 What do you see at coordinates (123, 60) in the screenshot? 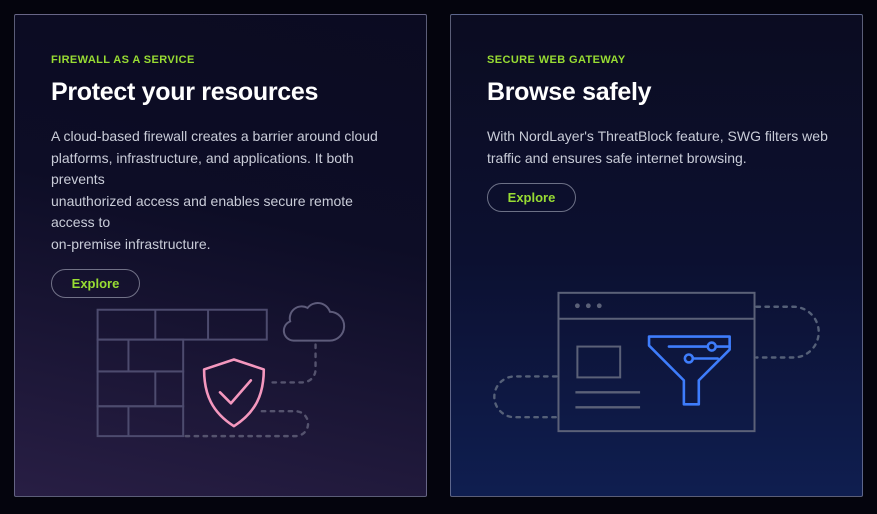
I see `eyebrow-label-firewall: FIREWALL AS A SERVICE` at bounding box center [123, 60].